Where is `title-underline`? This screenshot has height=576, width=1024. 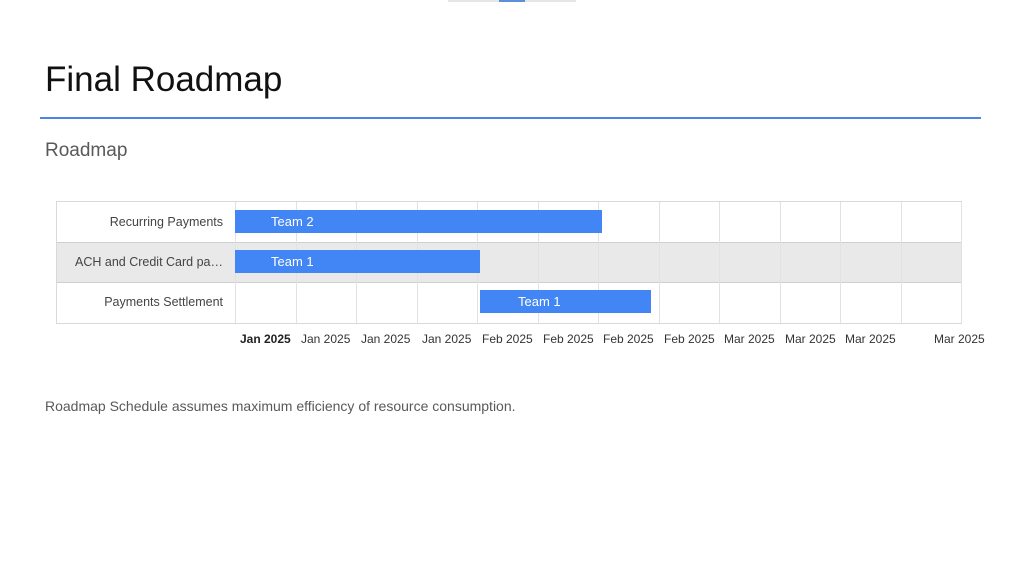 title-underline is located at coordinates (510, 118).